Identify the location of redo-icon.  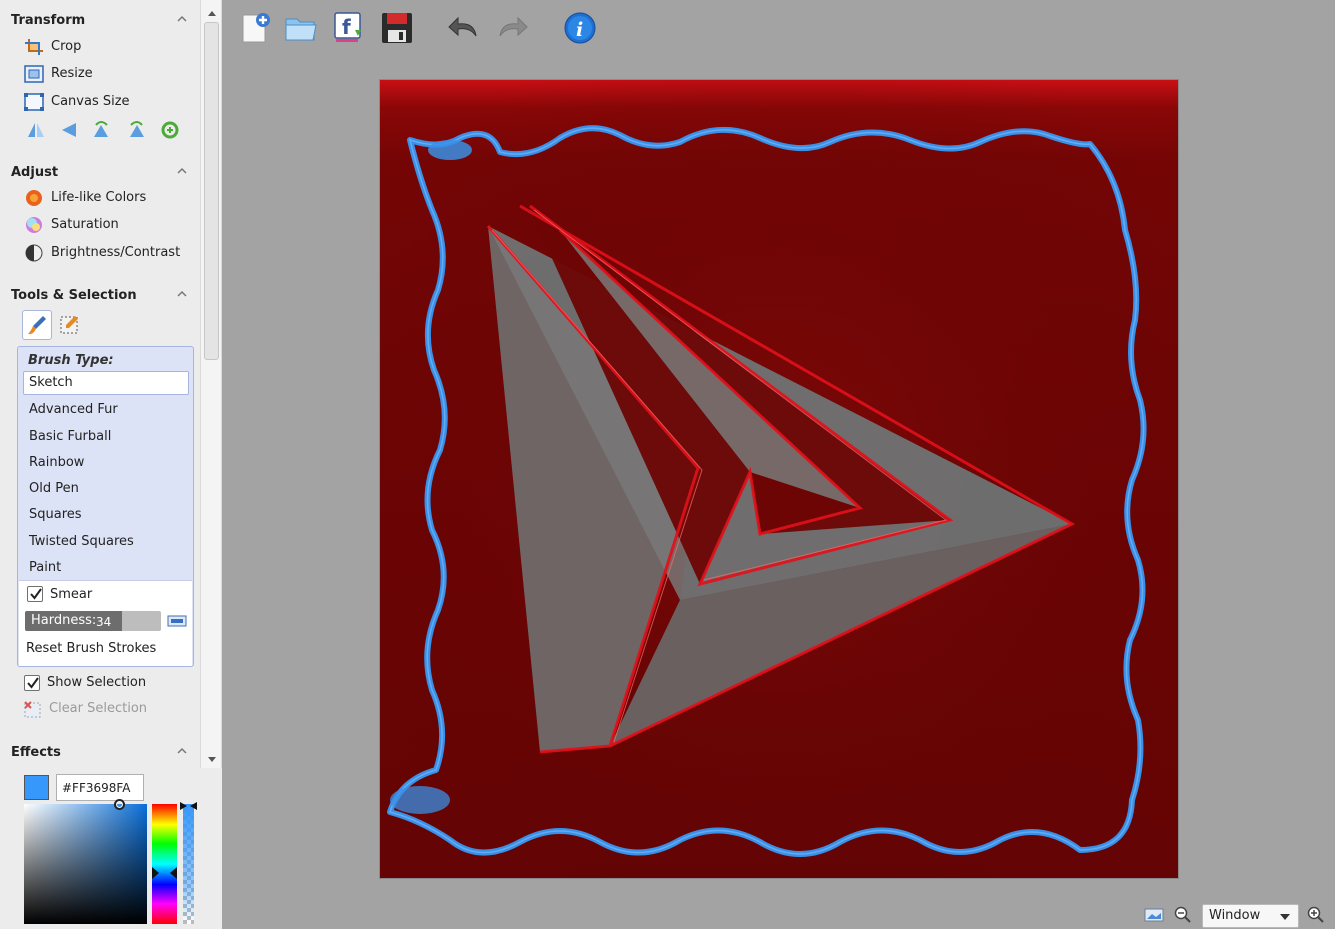
(512, 28).